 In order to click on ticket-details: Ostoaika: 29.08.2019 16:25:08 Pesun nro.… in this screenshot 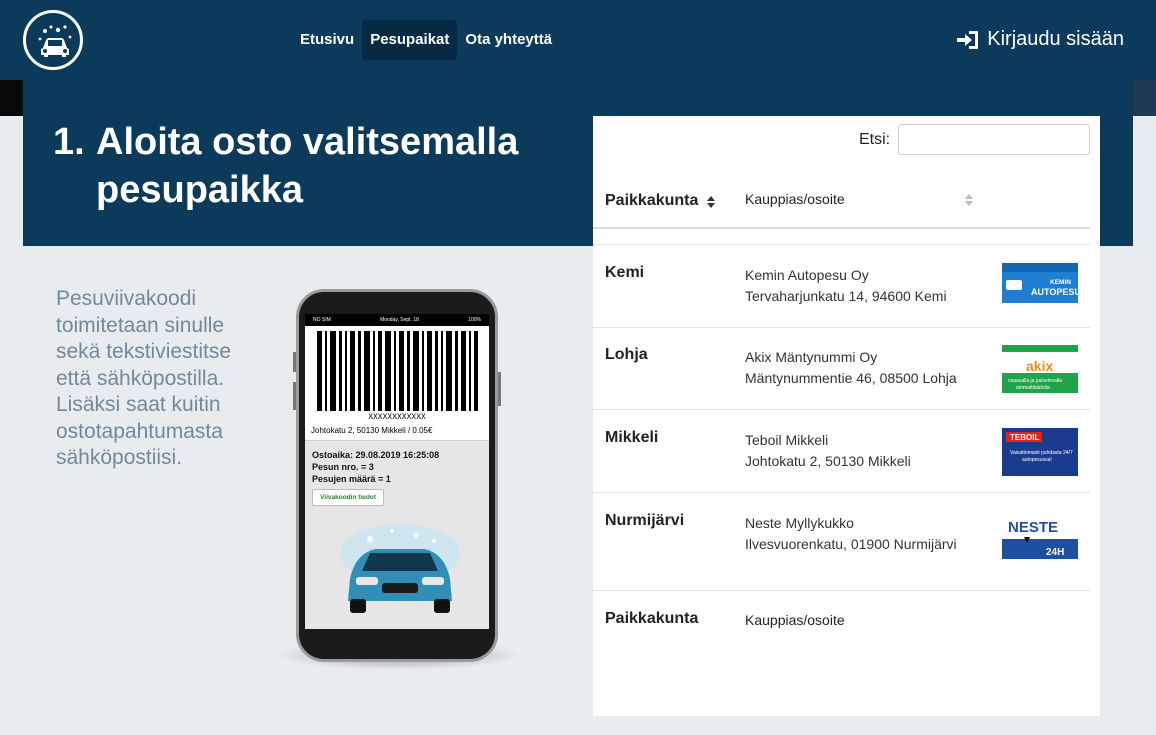, I will do `click(397, 534)`.